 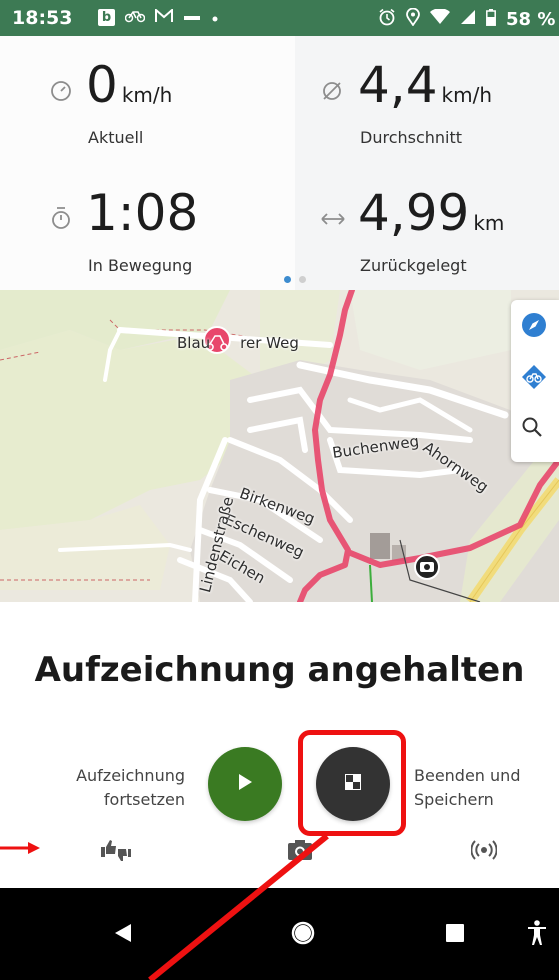 What do you see at coordinates (332, 94) in the screenshot?
I see `average-icon` at bounding box center [332, 94].